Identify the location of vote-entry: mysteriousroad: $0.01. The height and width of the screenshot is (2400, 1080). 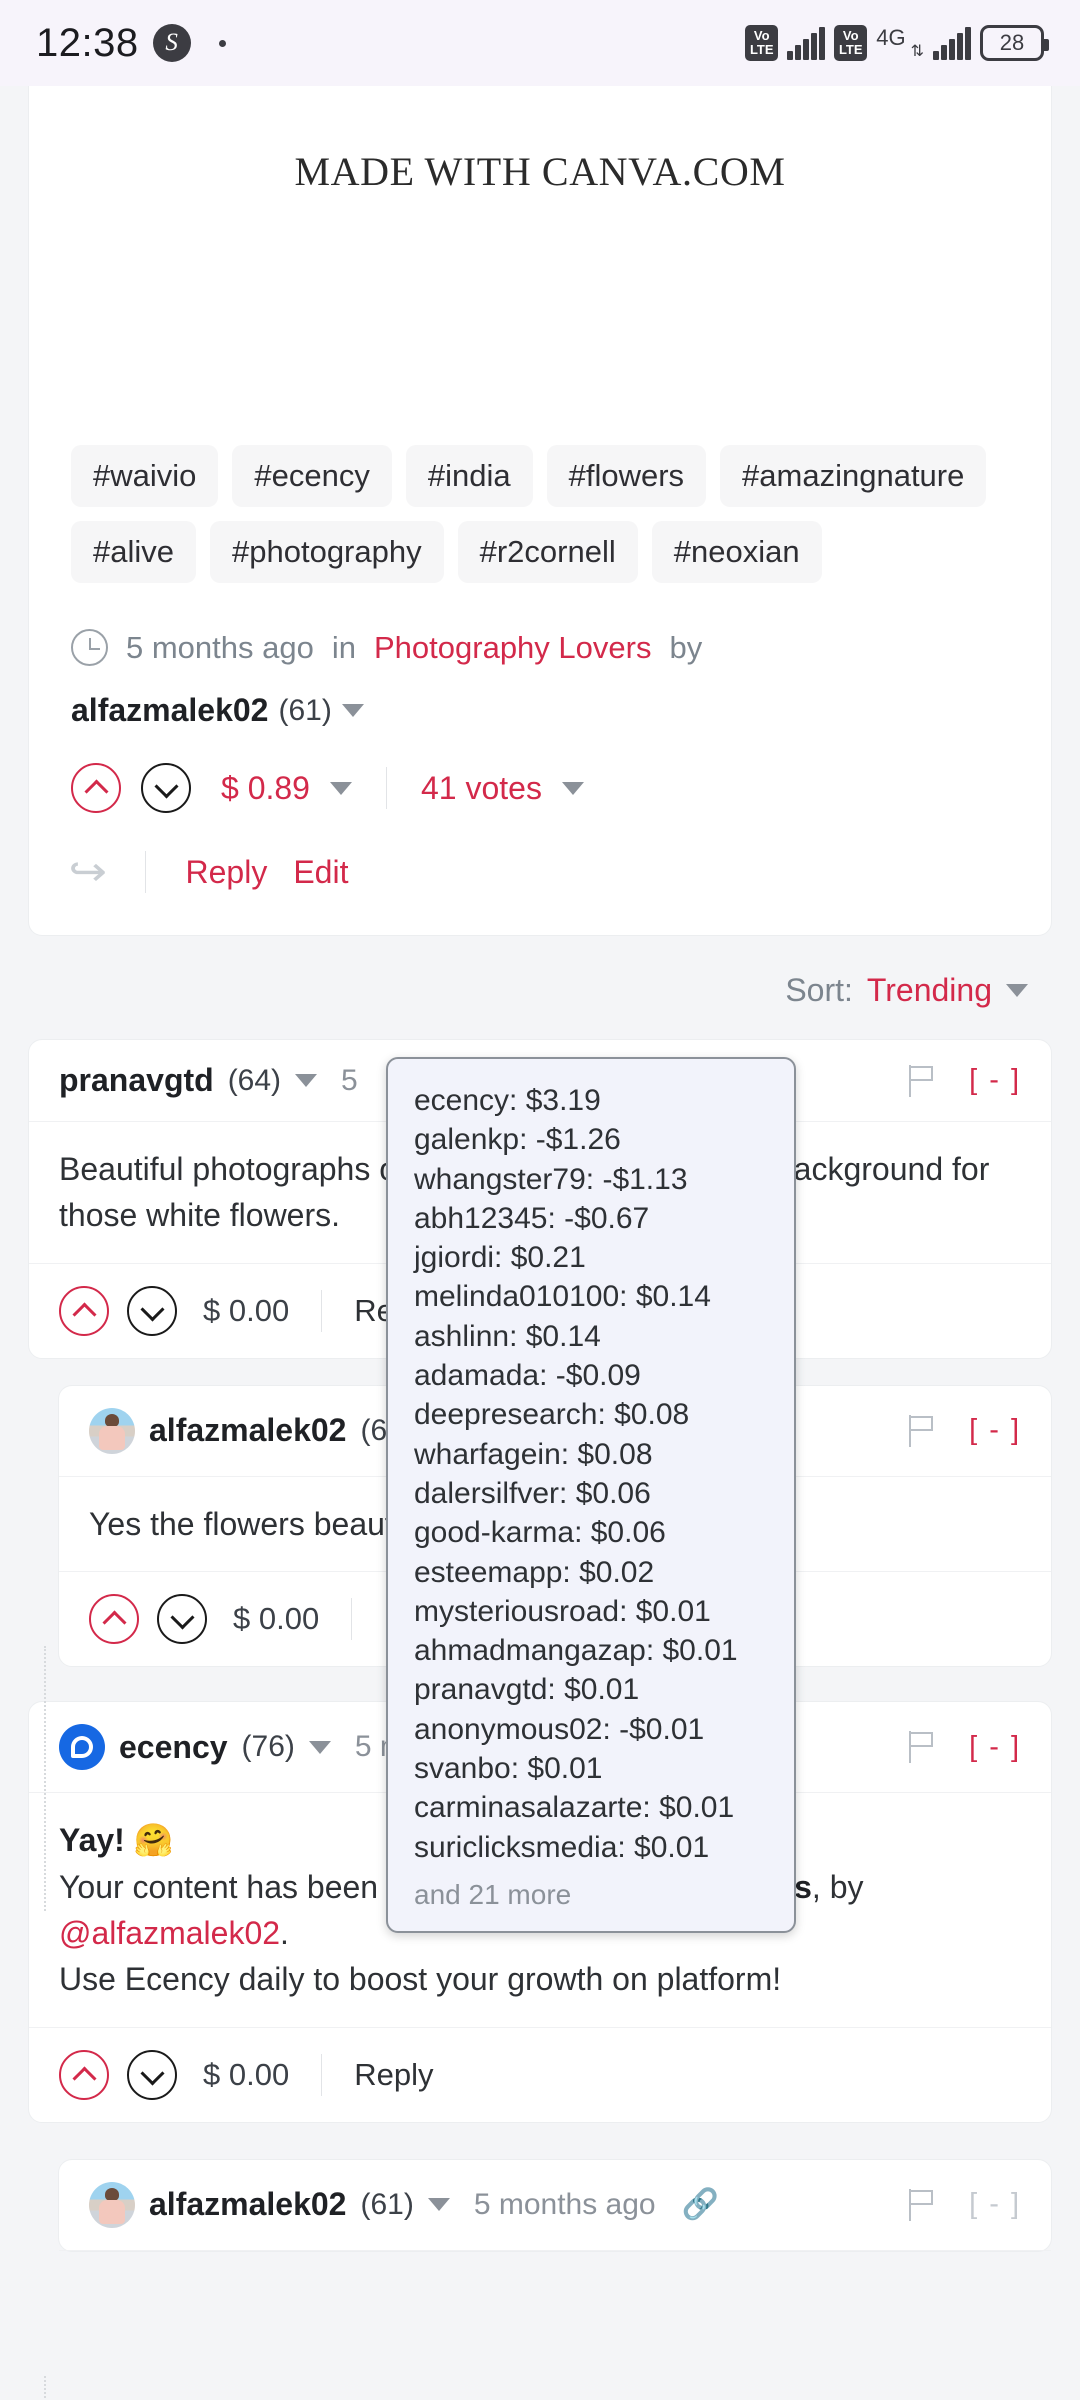
(562, 1611).